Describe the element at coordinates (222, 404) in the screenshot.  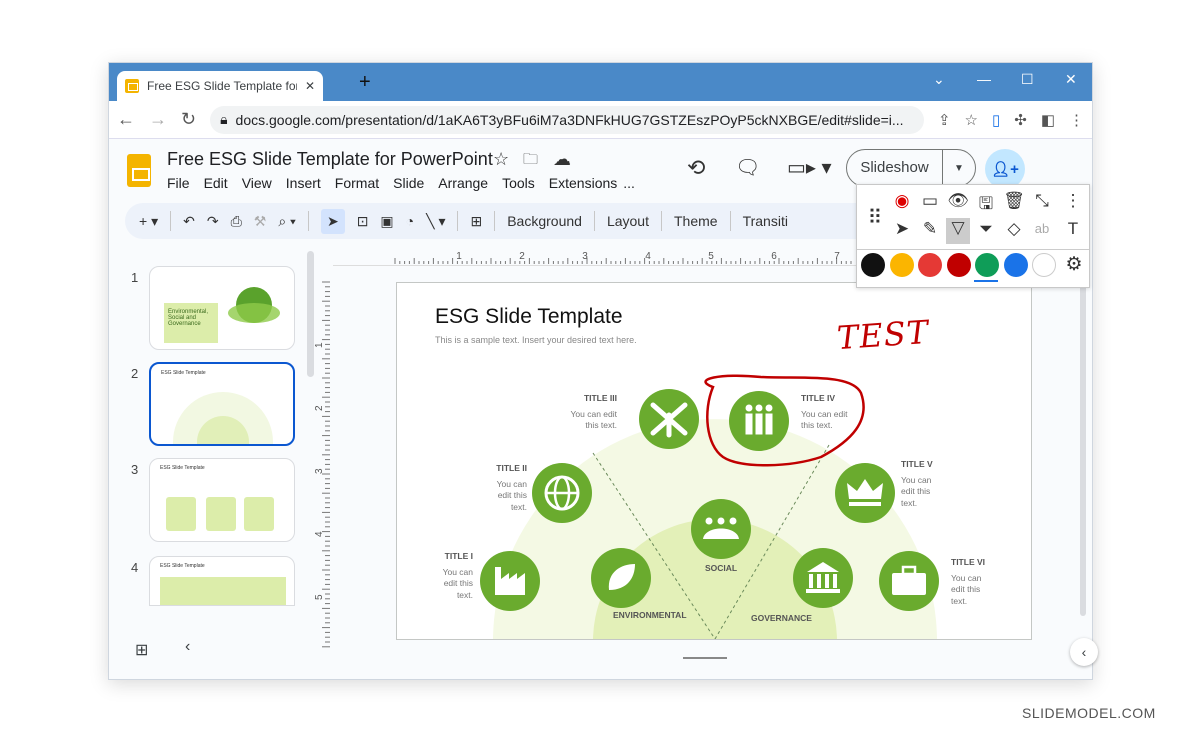
I see `slide-thumbnail-2: ESG Slide Template` at that location.